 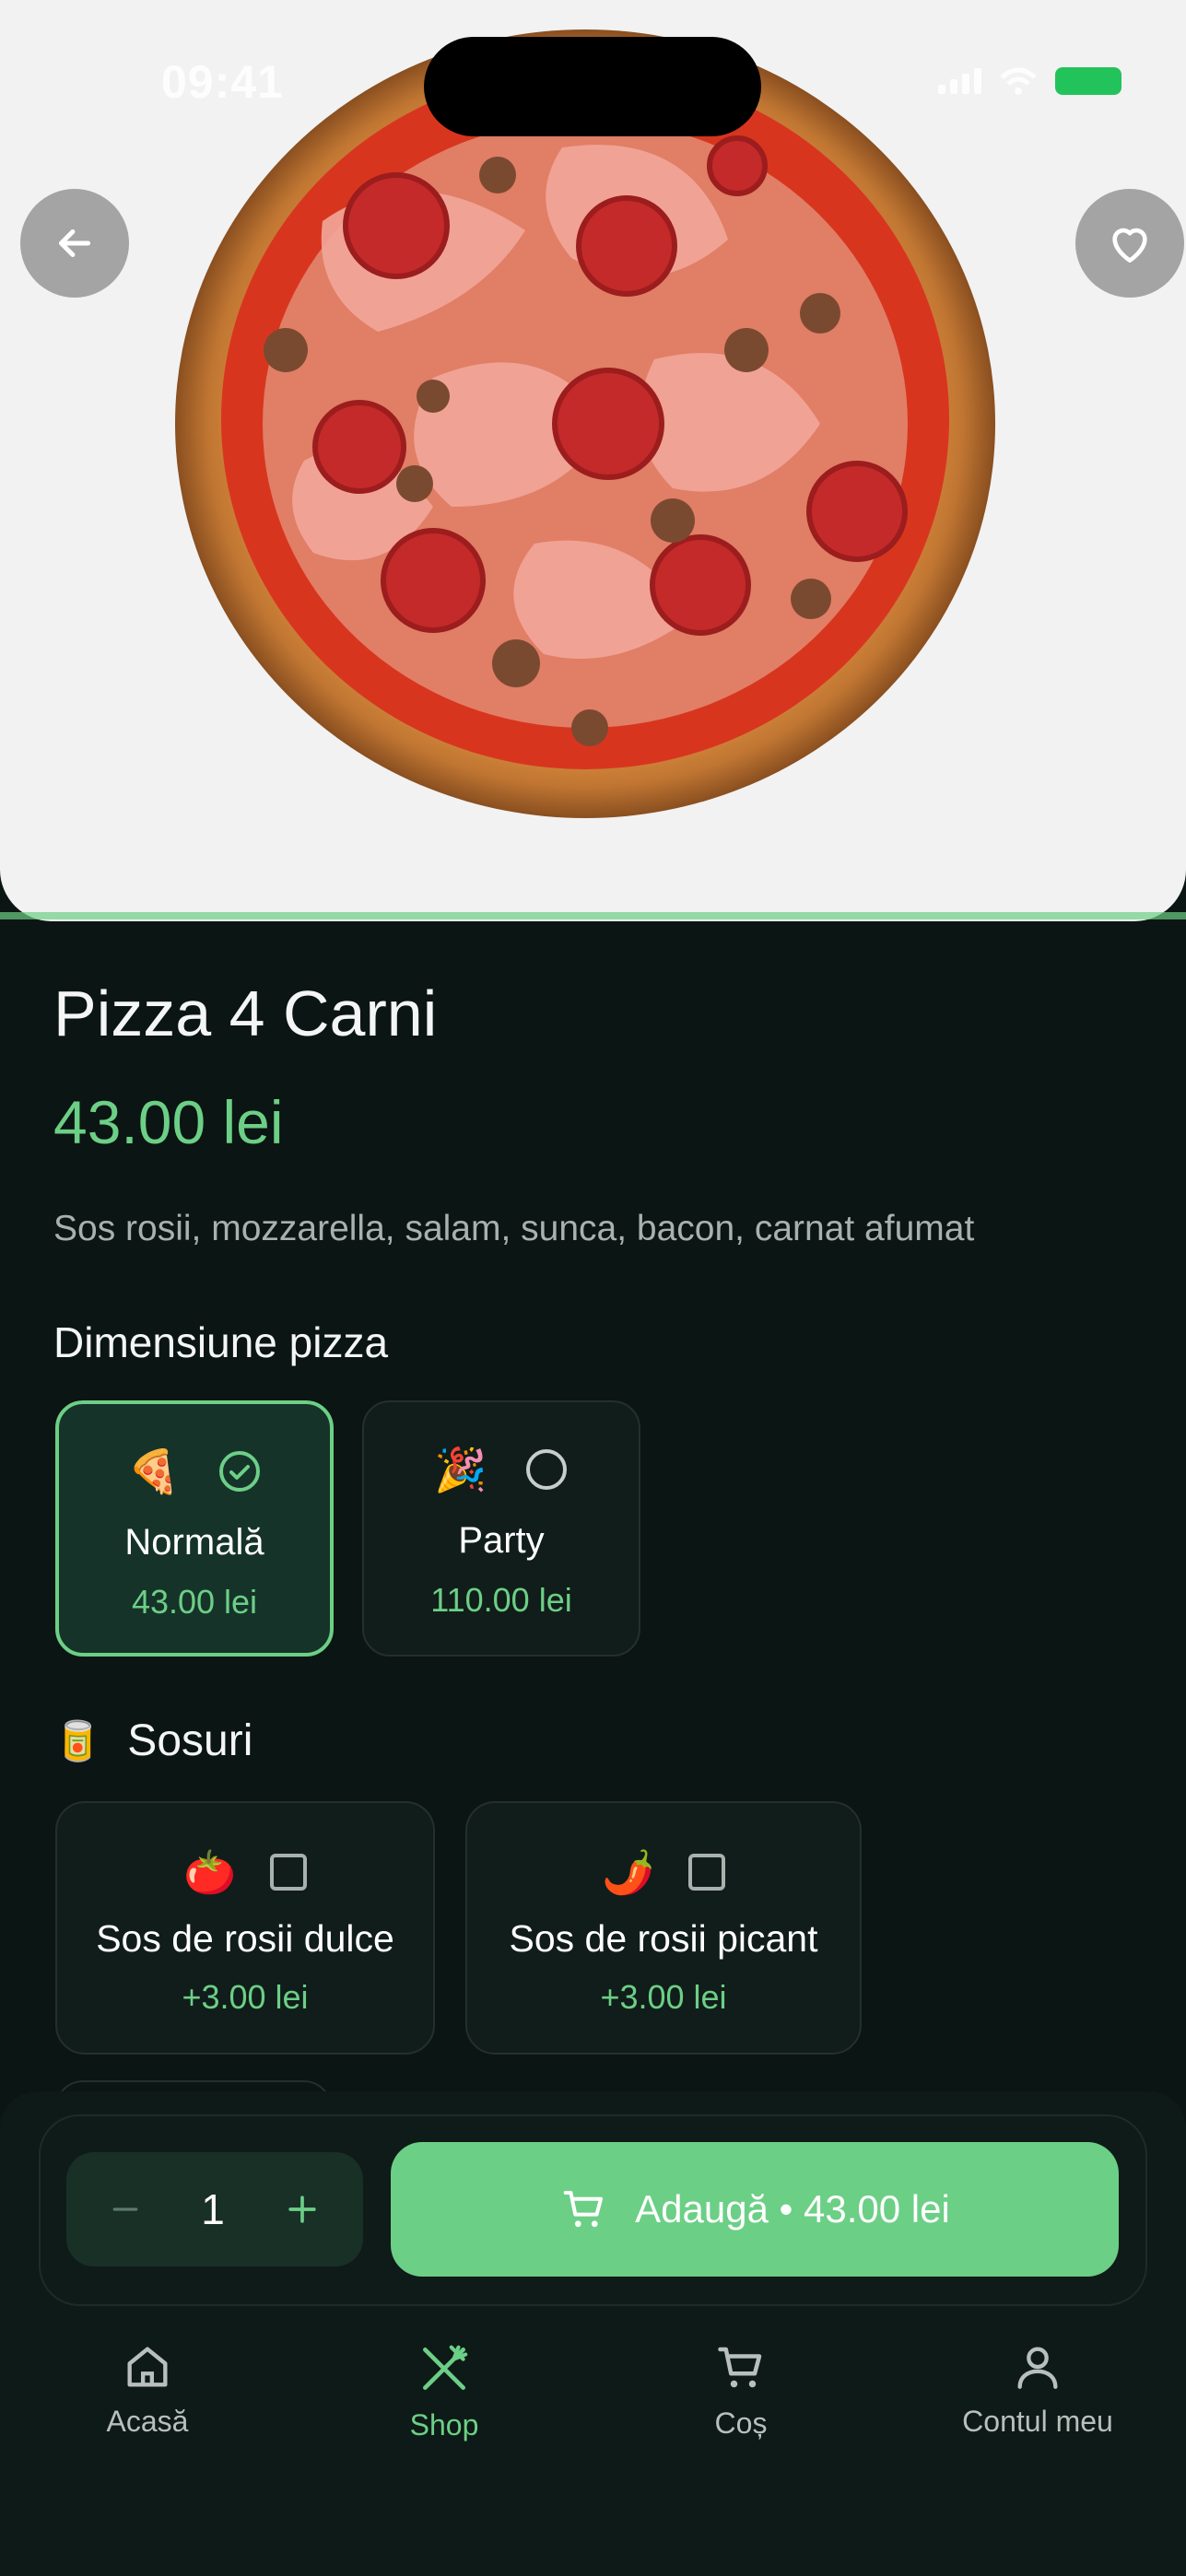 I want to click on tab-label: Shop, so click(x=444, y=2424).